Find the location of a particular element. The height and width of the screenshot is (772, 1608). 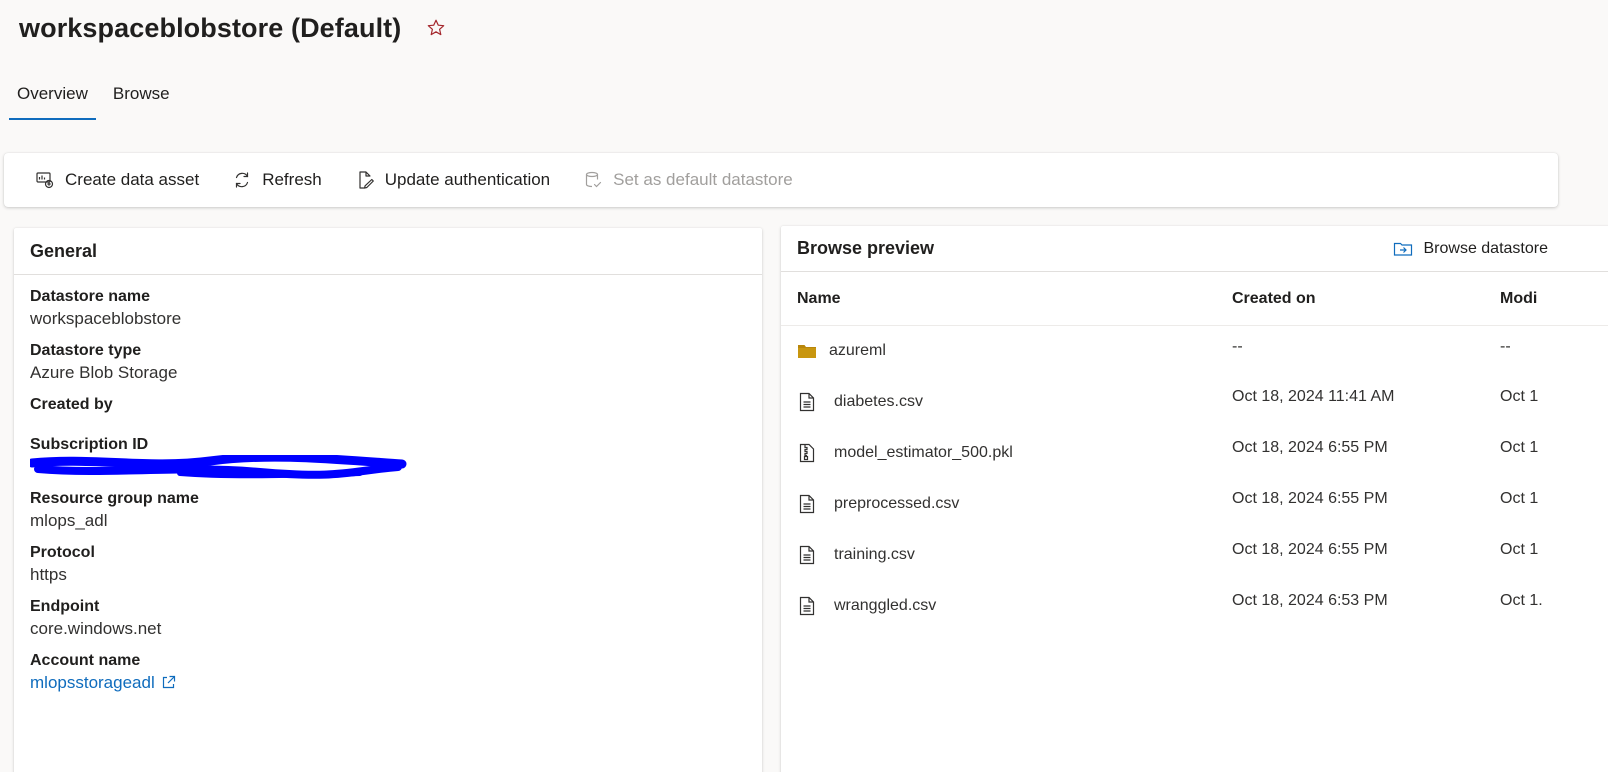

field-subscription-id: Subscription ID is located at coordinates (388, 457).